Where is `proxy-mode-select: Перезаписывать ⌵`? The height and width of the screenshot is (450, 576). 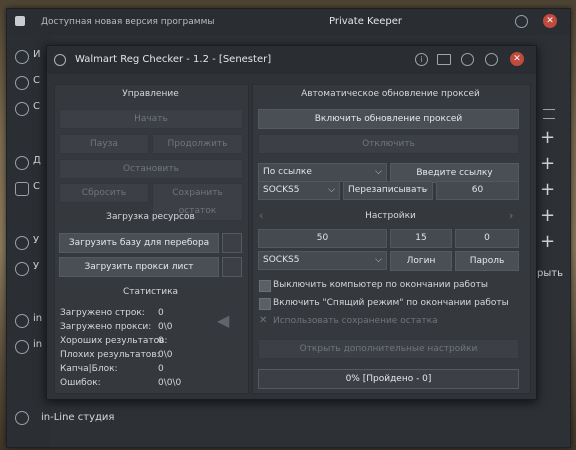
proxy-mode-select: Перезаписывать ⌵ is located at coordinates (388, 190).